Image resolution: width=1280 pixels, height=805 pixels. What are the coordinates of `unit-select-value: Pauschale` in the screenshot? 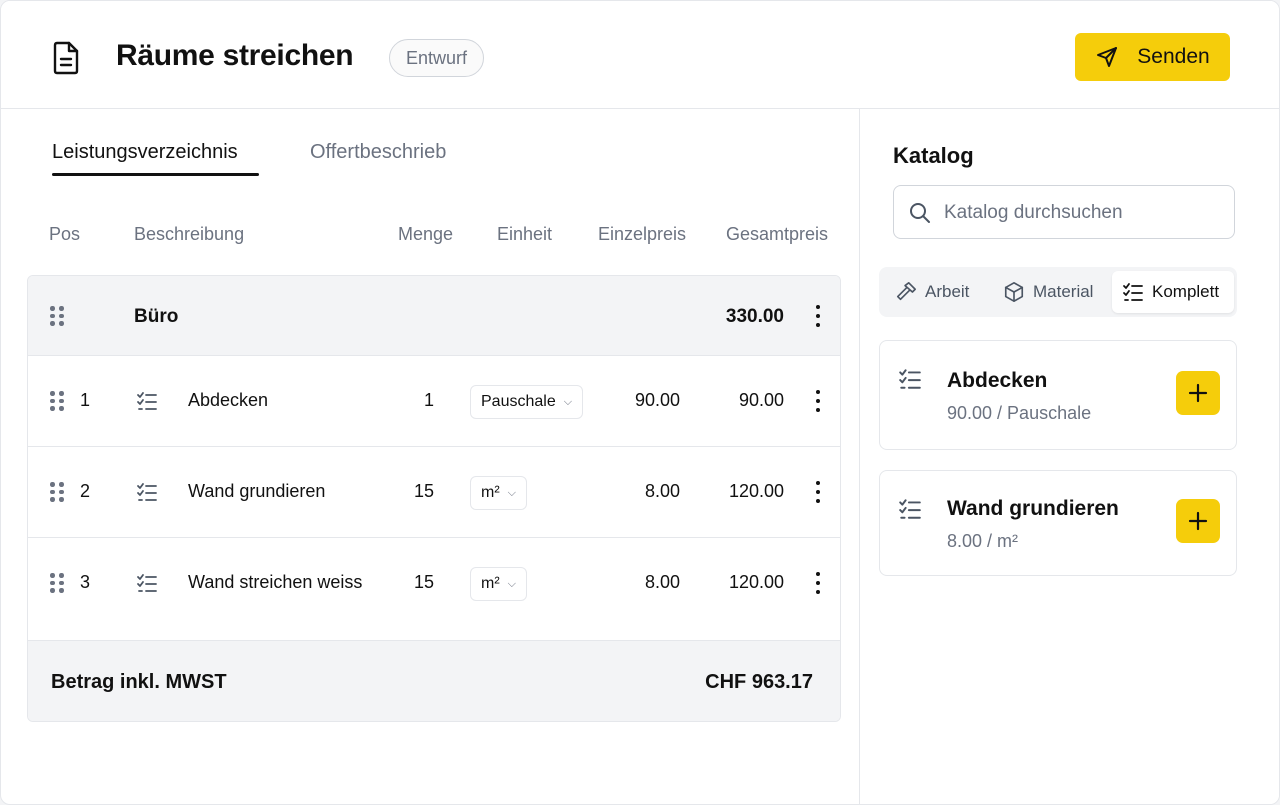 It's located at (518, 401).